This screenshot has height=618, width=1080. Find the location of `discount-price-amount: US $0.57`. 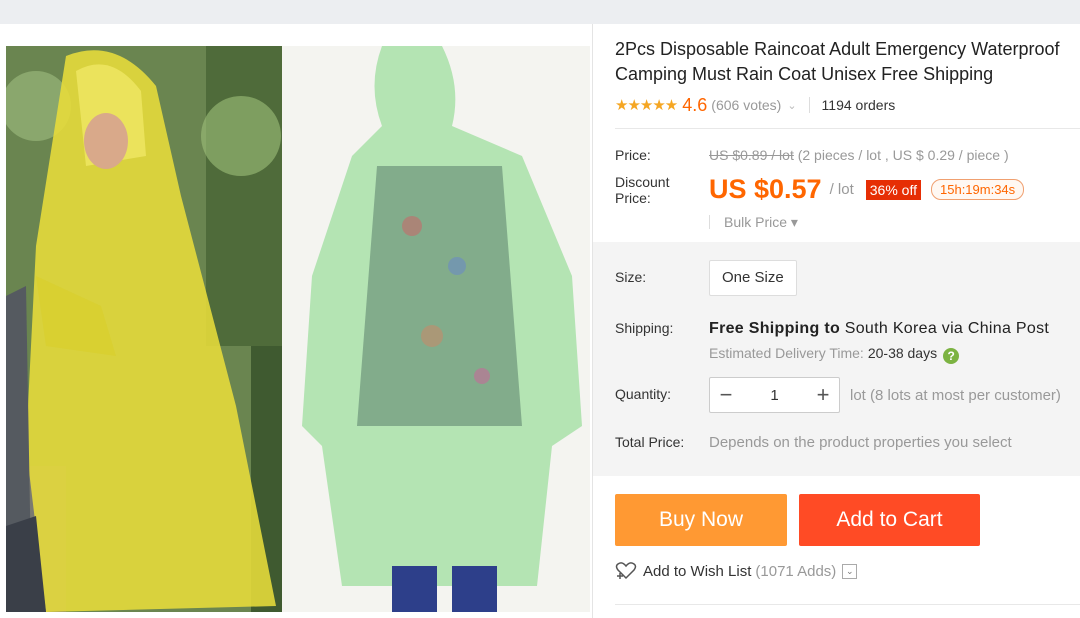

discount-price-amount: US $0.57 is located at coordinates (765, 189).